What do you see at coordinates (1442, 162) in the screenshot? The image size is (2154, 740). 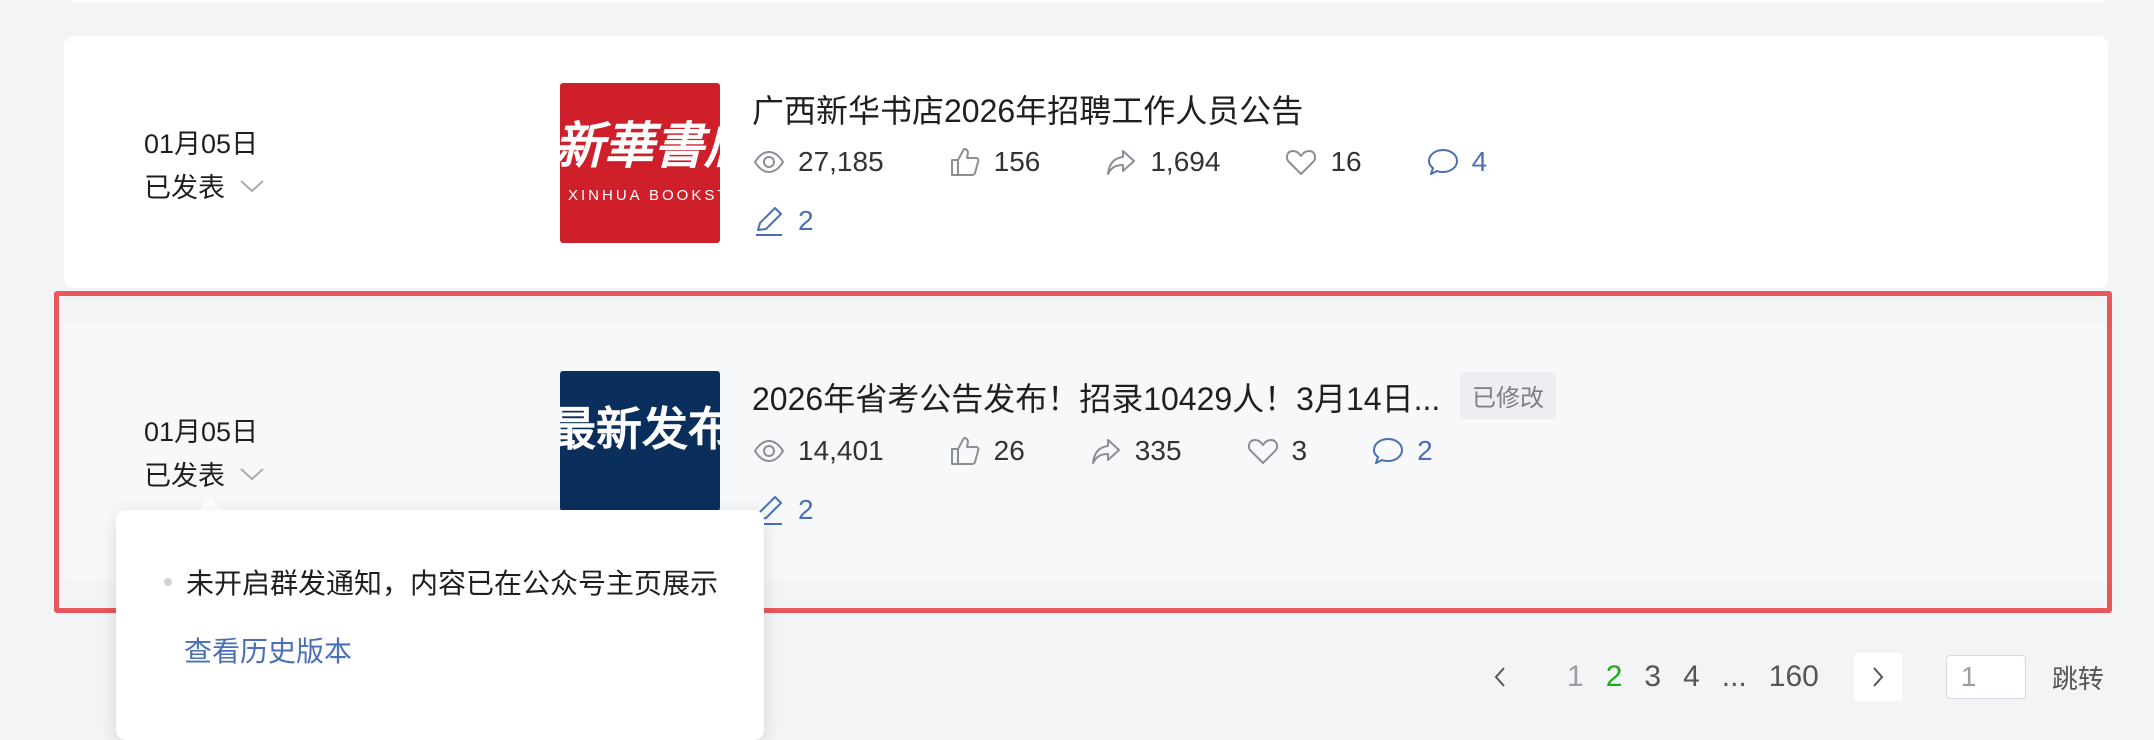 I see `comment-icon` at bounding box center [1442, 162].